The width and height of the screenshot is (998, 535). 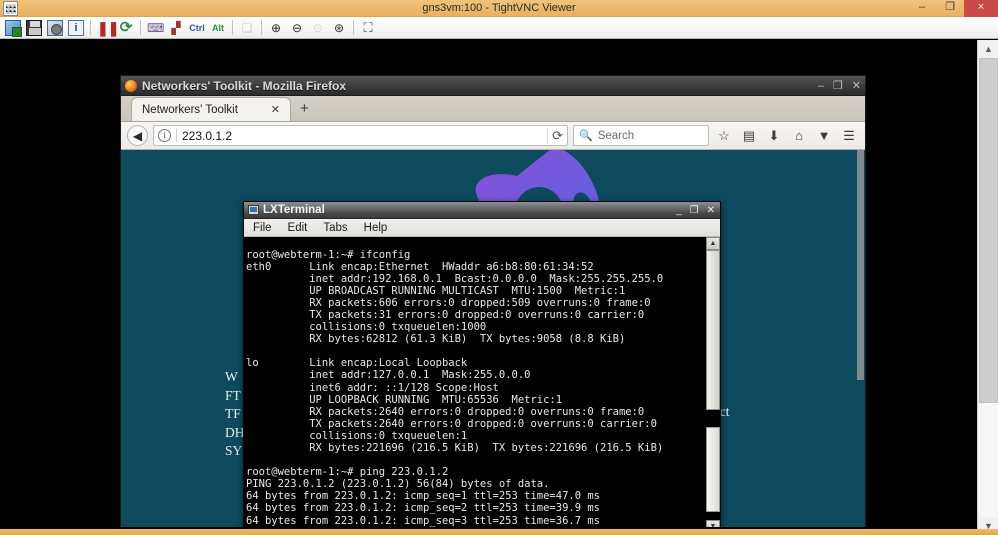 I want to click on page-line-2: FT, so click(x=233, y=395).